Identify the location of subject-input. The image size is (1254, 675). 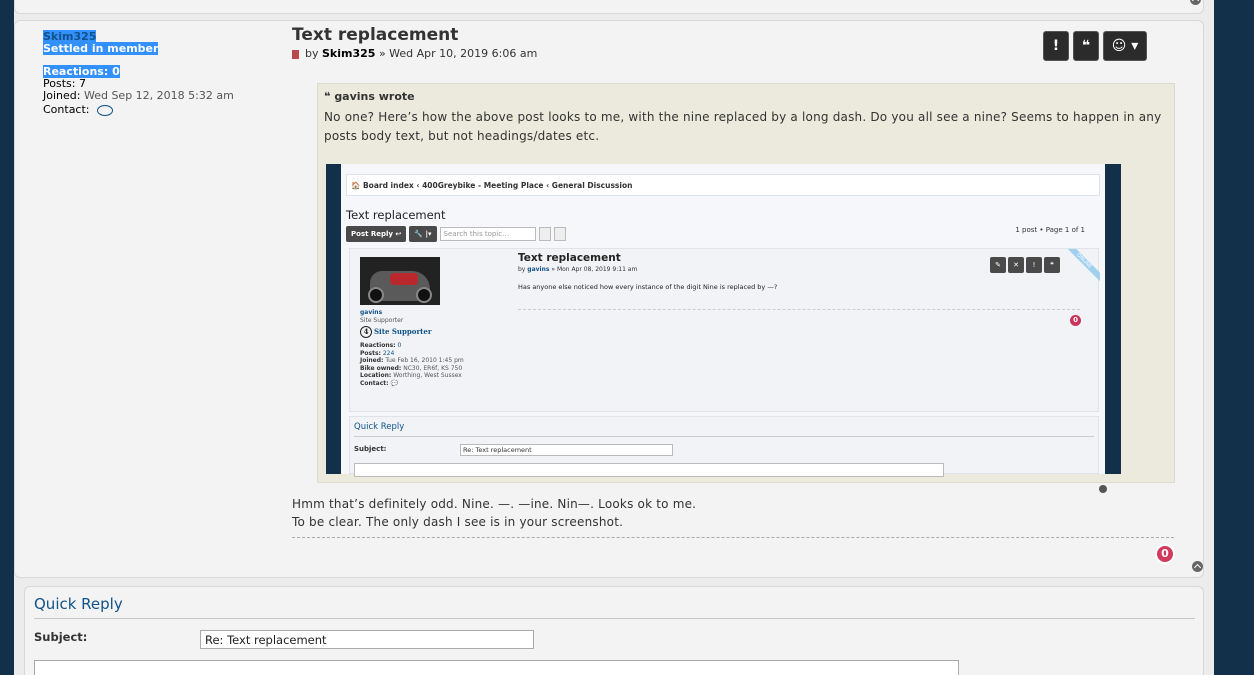
(367, 639).